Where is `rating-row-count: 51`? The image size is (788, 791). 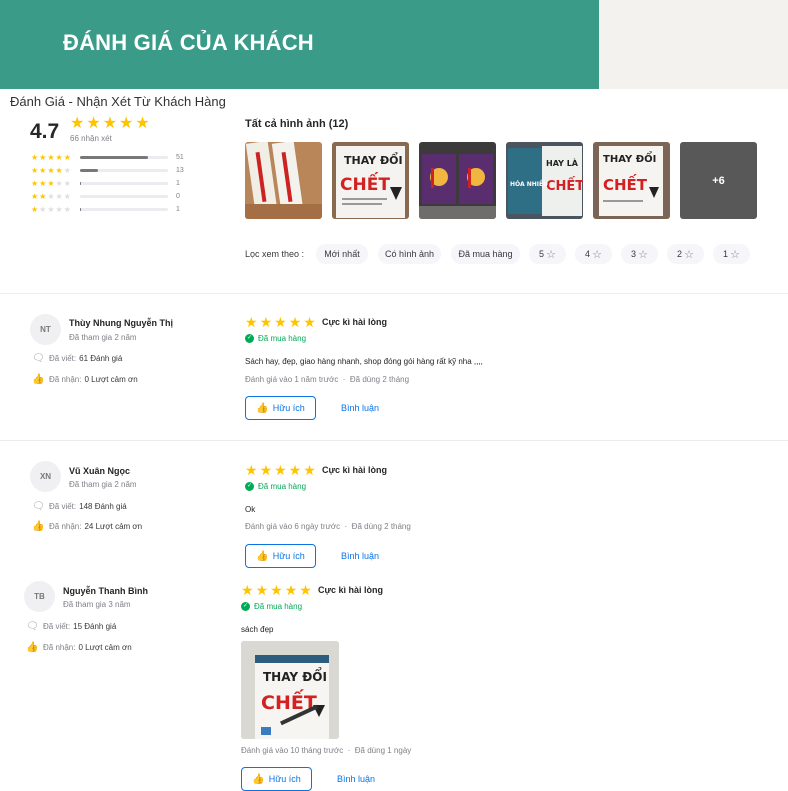
rating-row-count: 51 is located at coordinates (180, 157).